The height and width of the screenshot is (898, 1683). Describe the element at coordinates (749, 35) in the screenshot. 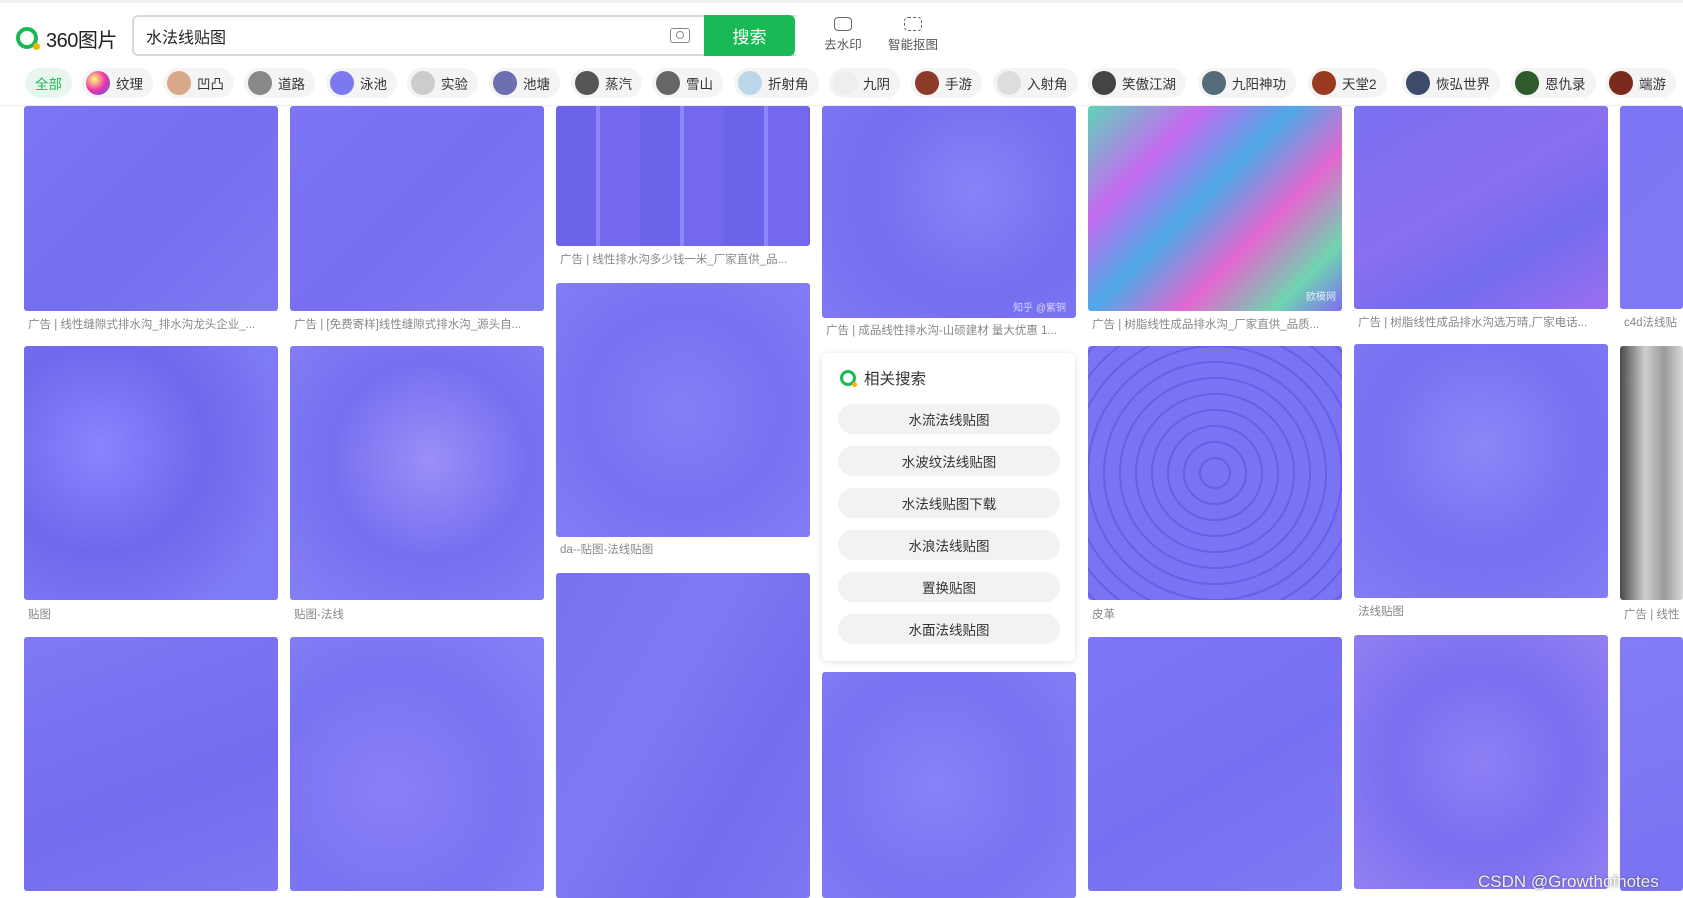

I see `search-button: 搜索` at that location.